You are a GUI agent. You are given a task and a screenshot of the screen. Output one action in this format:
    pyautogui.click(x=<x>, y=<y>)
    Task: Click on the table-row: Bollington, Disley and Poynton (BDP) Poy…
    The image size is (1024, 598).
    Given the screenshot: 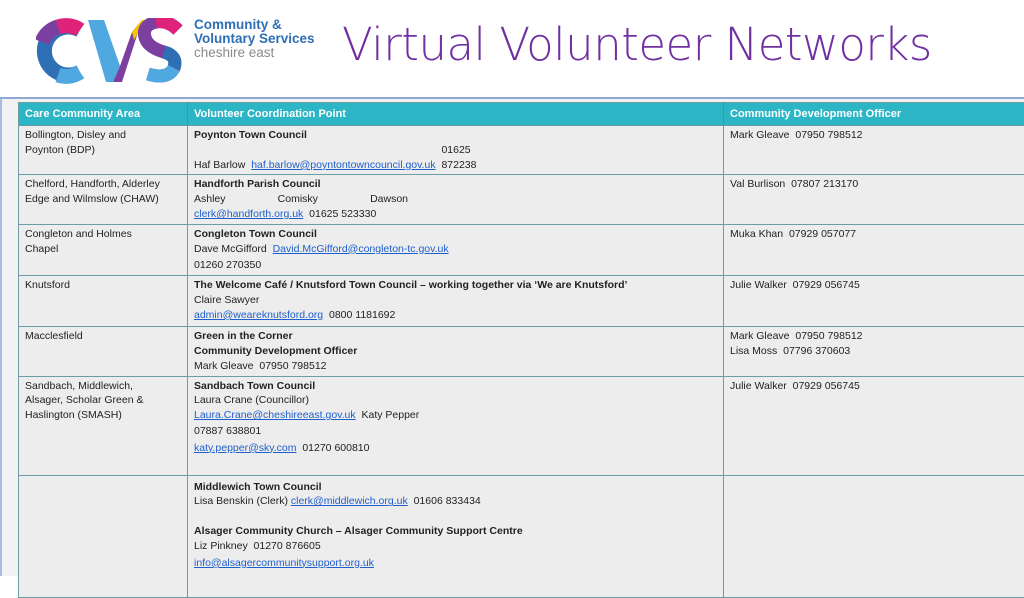 What is the action you would take?
    pyautogui.click(x=521, y=150)
    